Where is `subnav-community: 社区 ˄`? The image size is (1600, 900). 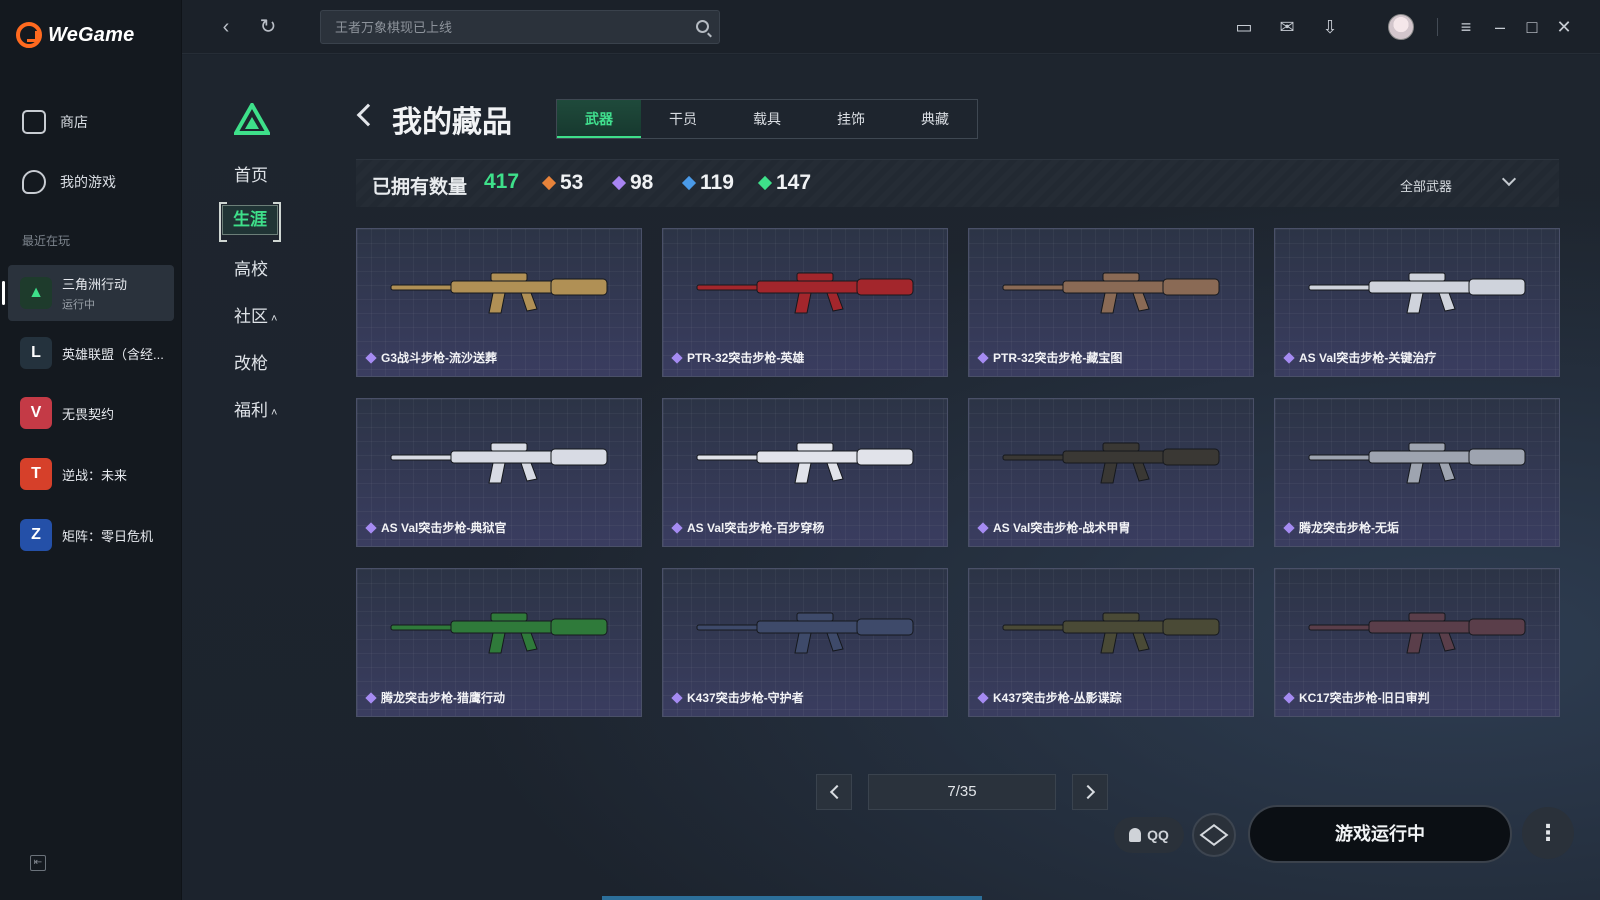
subnav-community: 社区 ˄ is located at coordinates (264, 314).